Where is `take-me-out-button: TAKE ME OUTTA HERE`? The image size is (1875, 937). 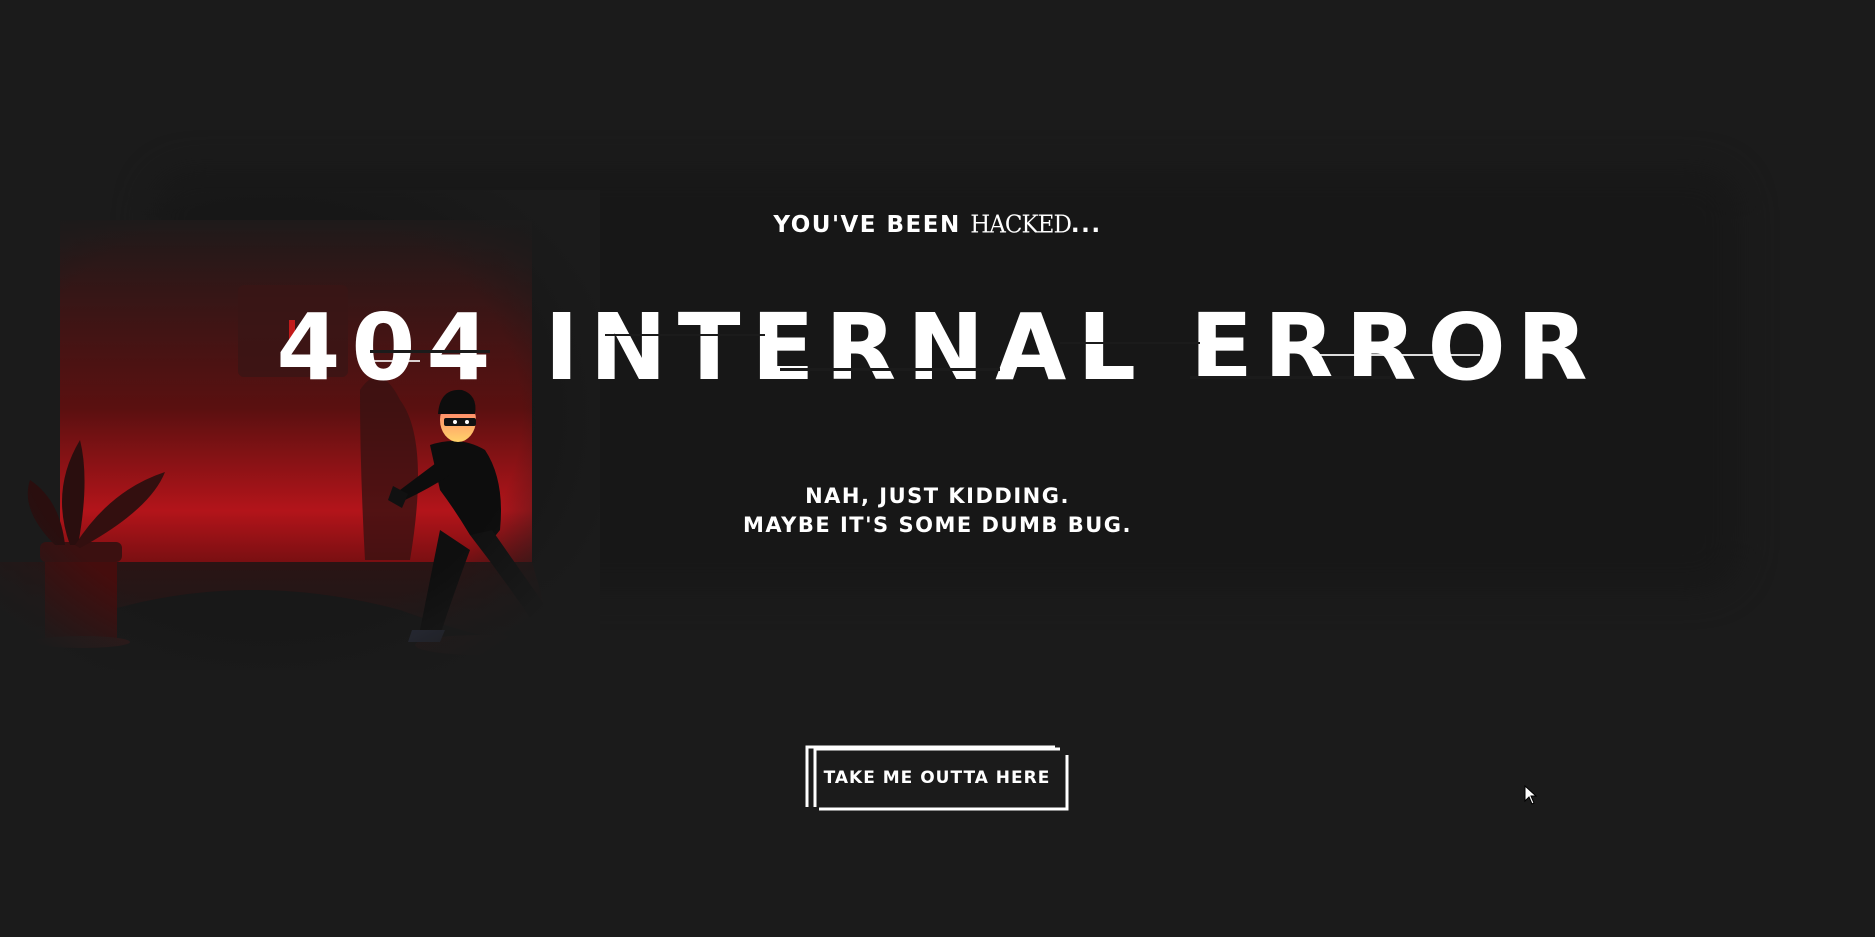 take-me-out-button: TAKE ME OUTTA HERE is located at coordinates (937, 778).